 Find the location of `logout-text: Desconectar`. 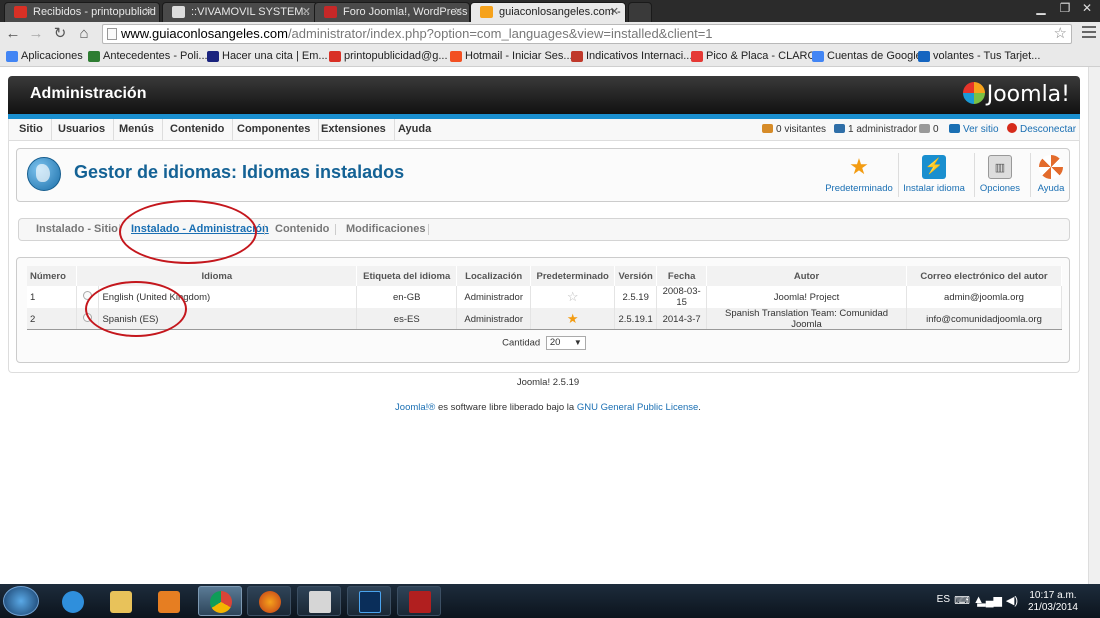

logout-text: Desconectar is located at coordinates (1048, 129).